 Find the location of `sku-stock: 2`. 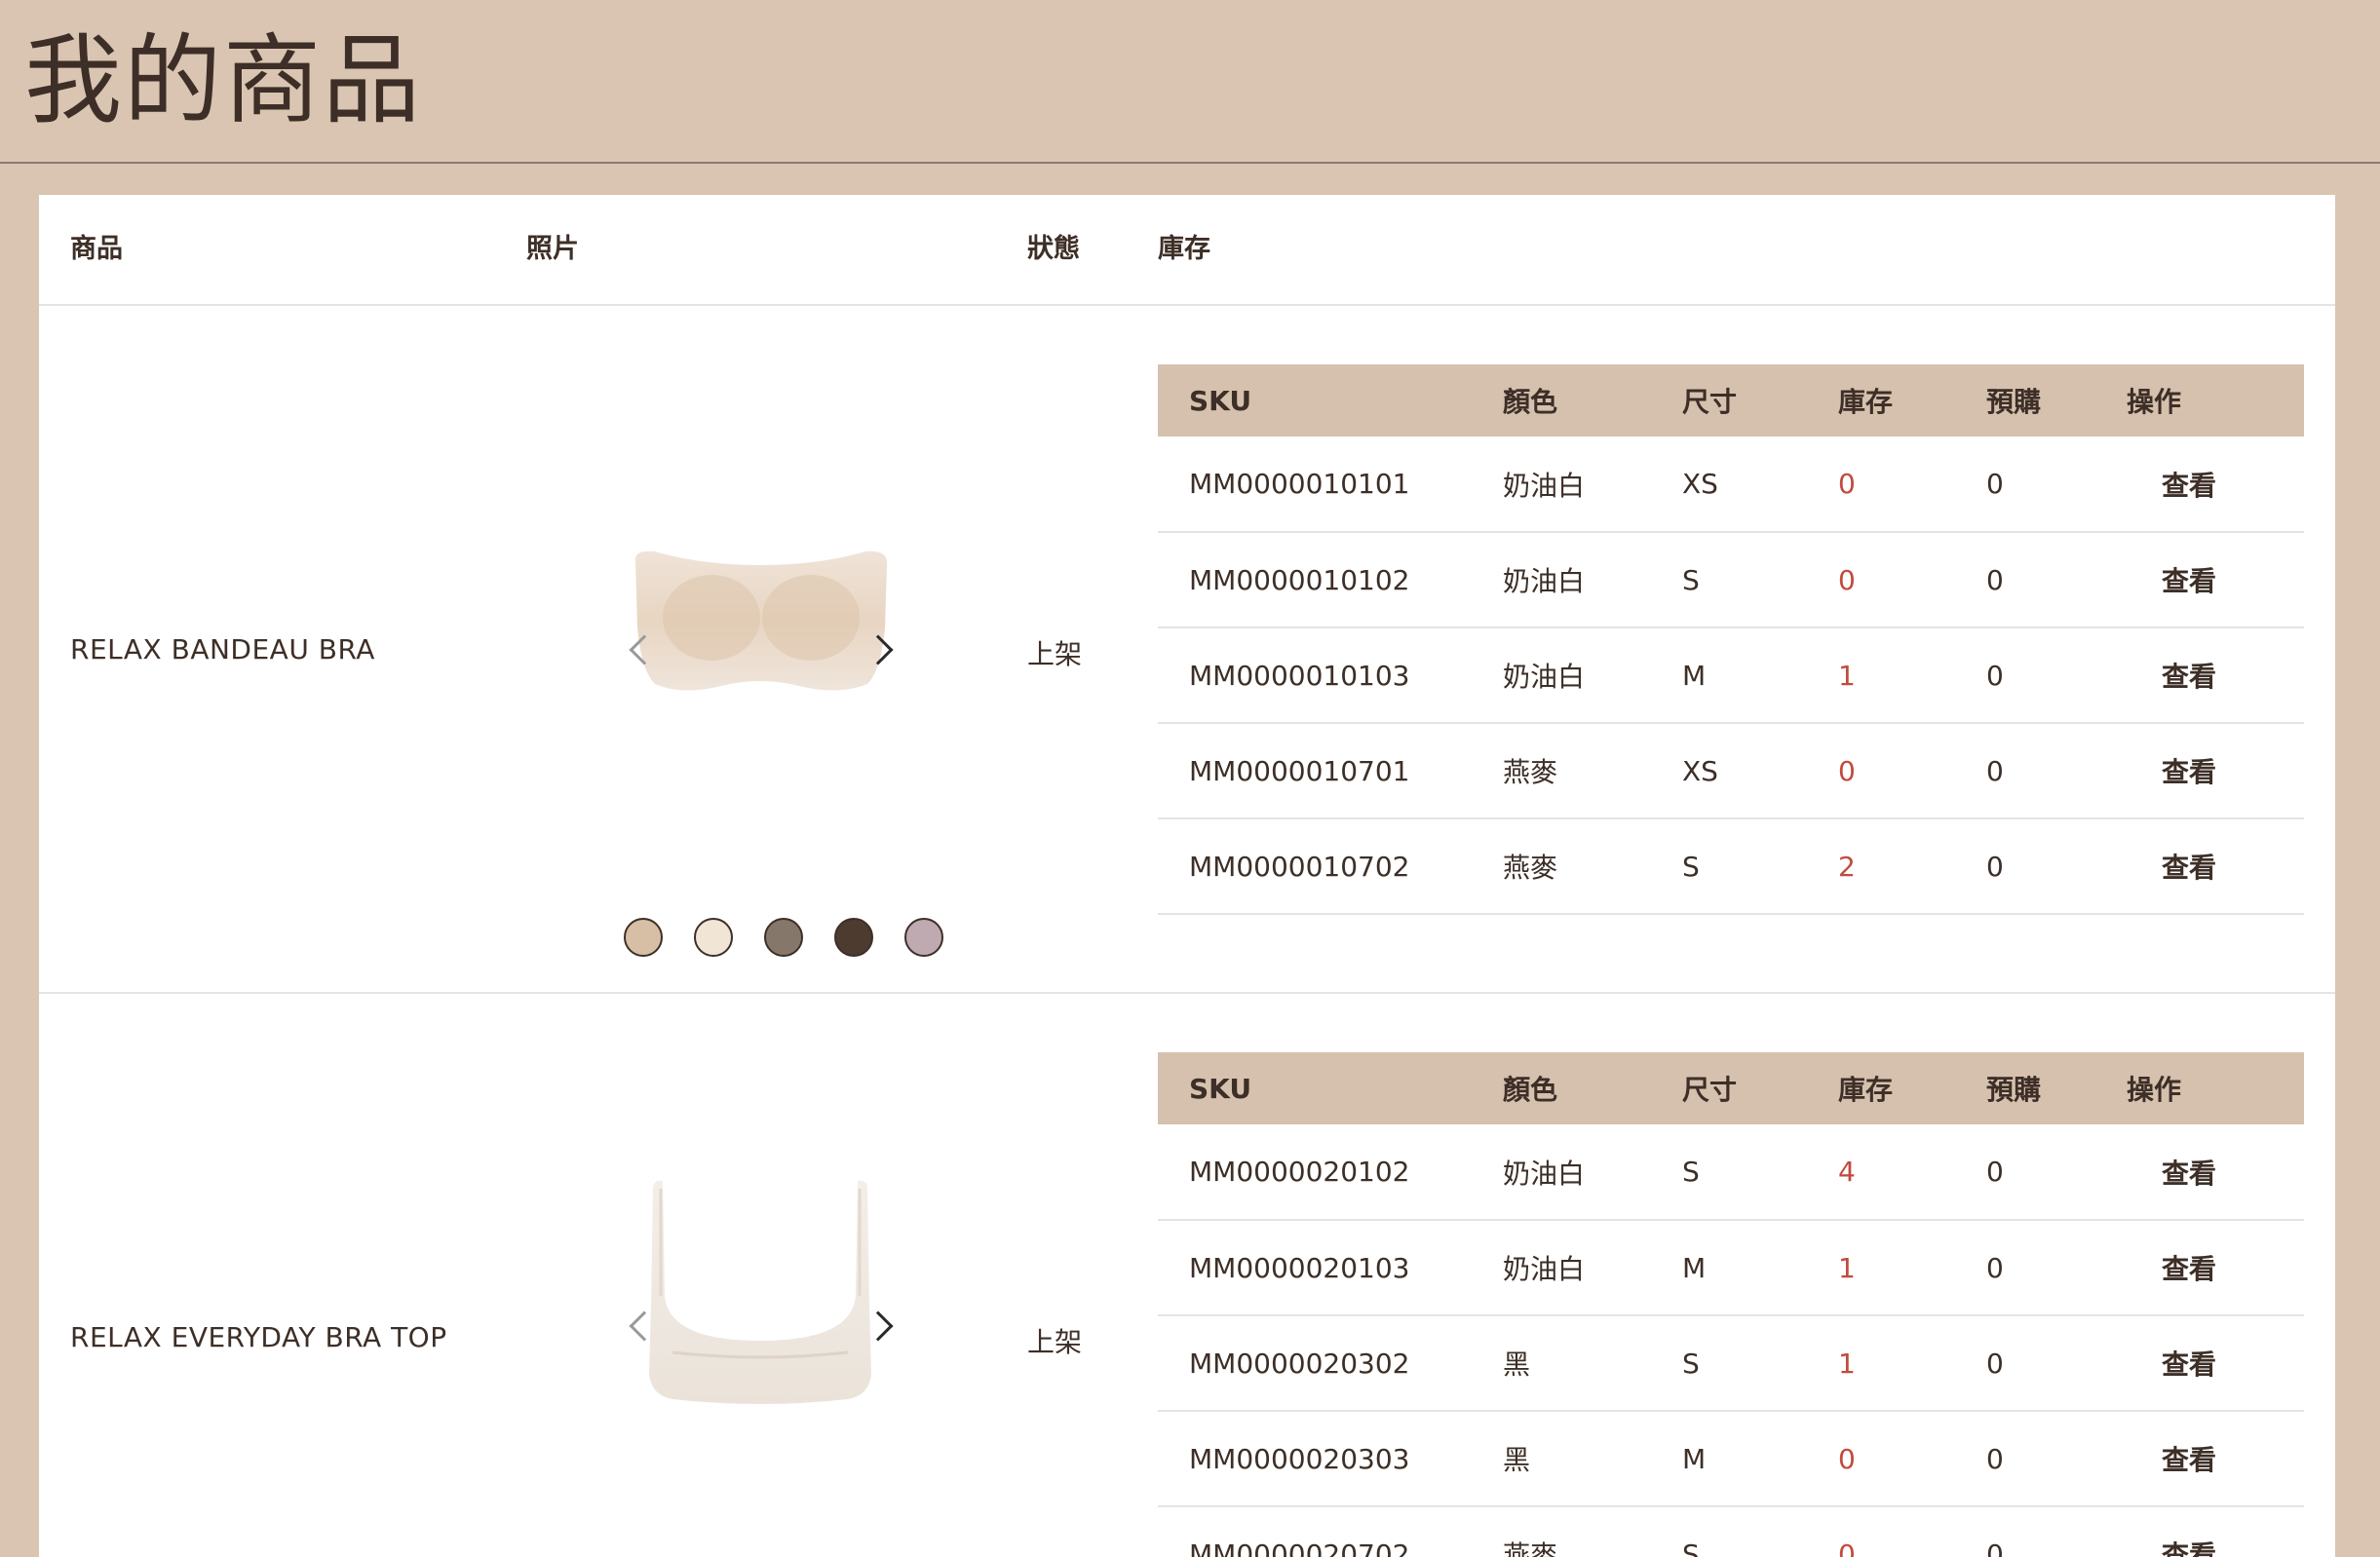

sku-stock: 2 is located at coordinates (1881, 866).